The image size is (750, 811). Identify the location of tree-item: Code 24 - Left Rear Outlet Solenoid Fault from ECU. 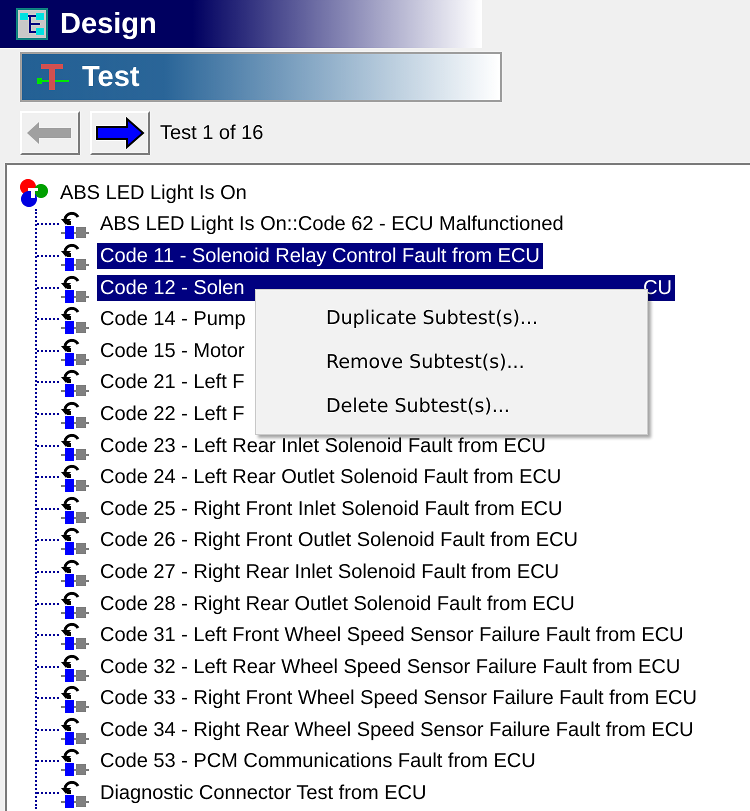
(330, 477).